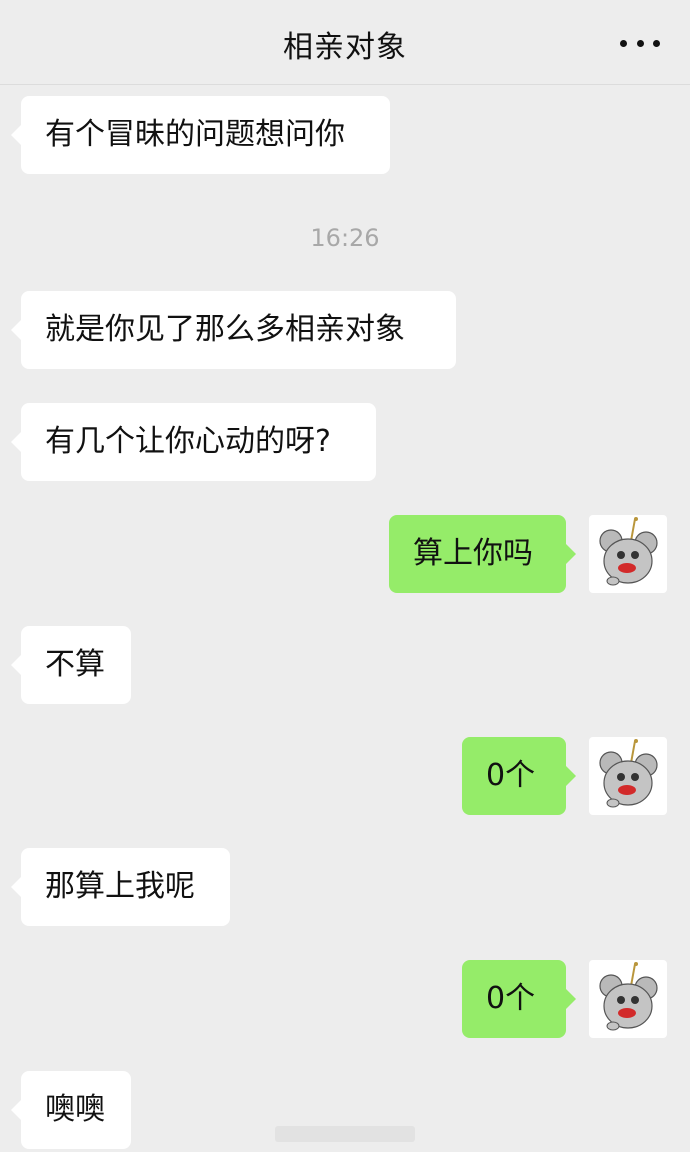 This screenshot has height=1152, width=690. I want to click on message-text: 不算, so click(75, 664).